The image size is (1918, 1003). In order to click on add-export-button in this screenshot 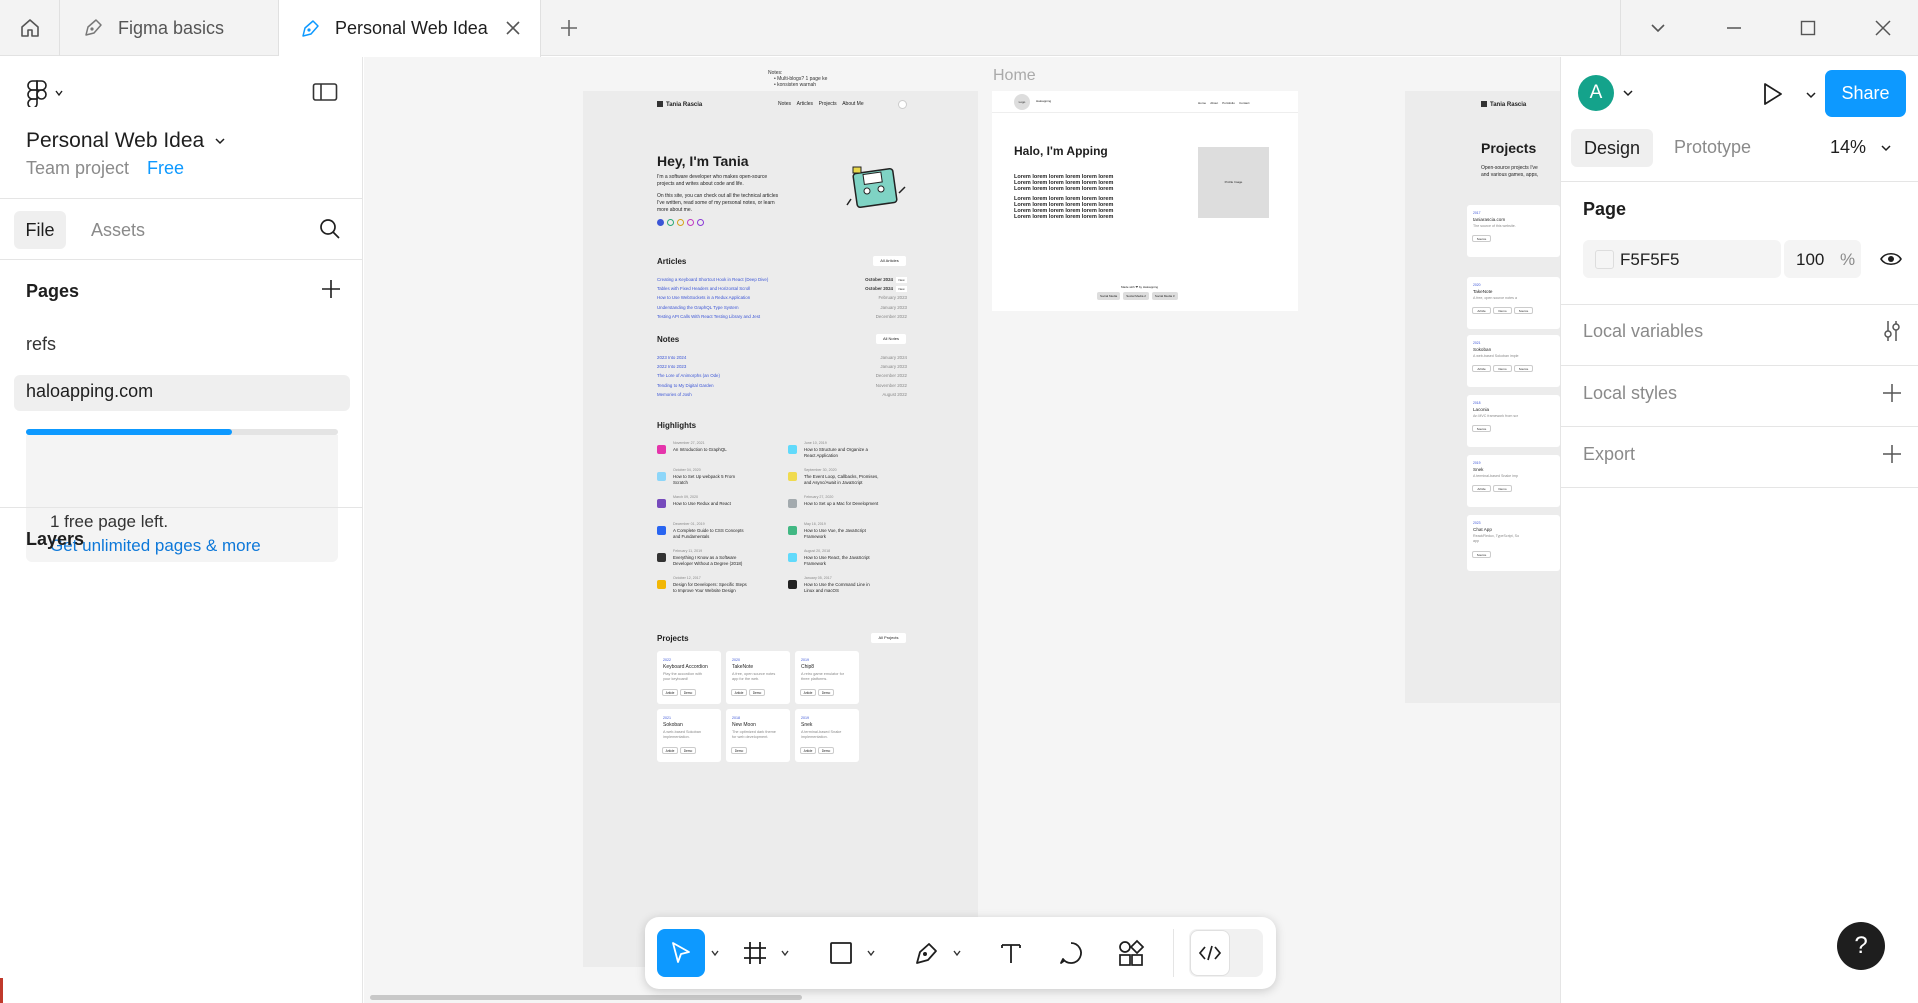, I will do `click(1892, 454)`.